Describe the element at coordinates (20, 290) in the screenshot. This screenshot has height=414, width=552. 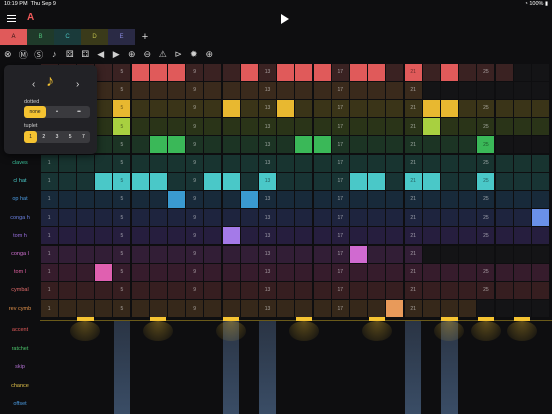
I see `track-label: cymbal` at that location.